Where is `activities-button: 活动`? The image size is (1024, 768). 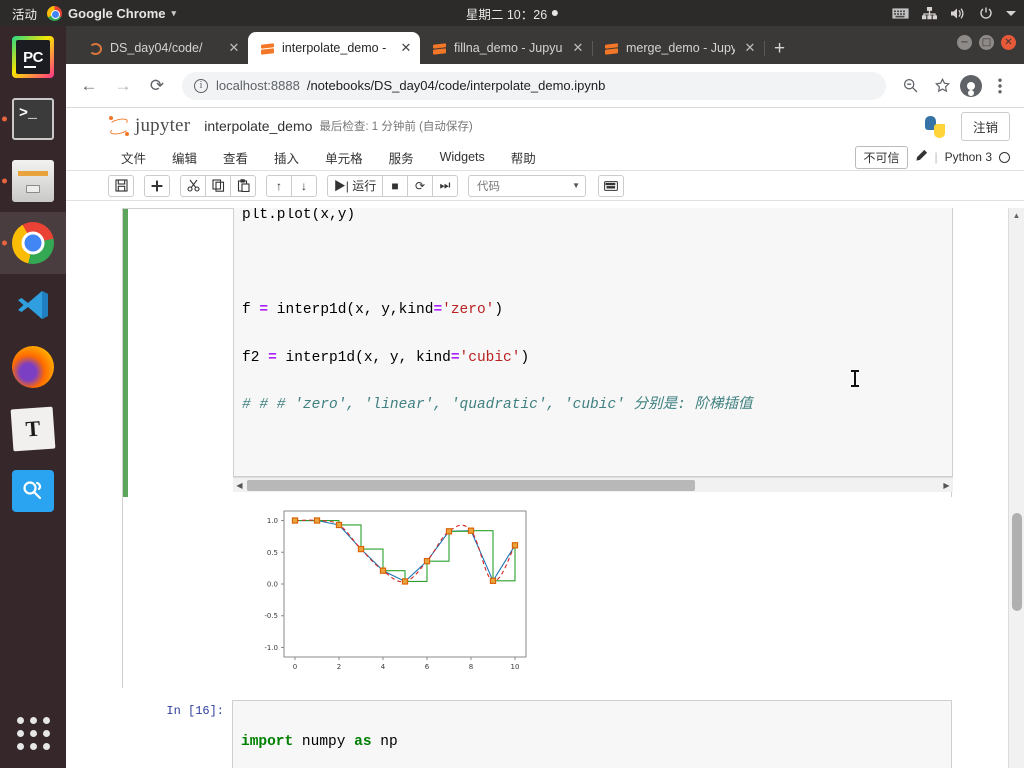 activities-button: 活动 is located at coordinates (23, 13).